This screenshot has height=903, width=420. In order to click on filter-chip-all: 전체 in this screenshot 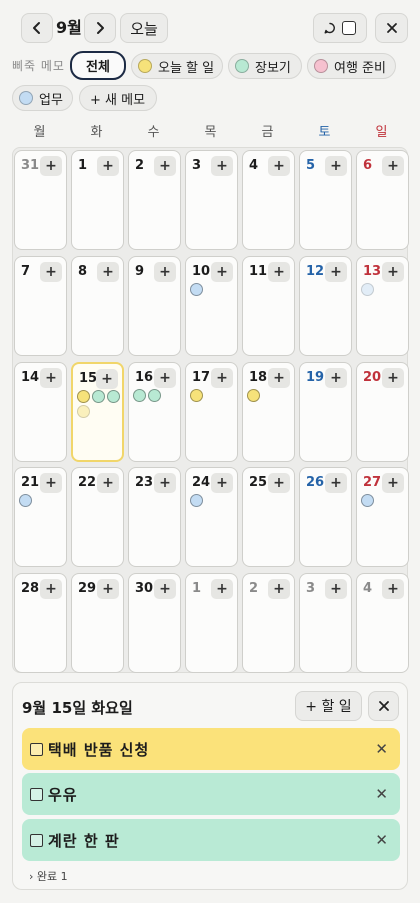, I will do `click(98, 65)`.